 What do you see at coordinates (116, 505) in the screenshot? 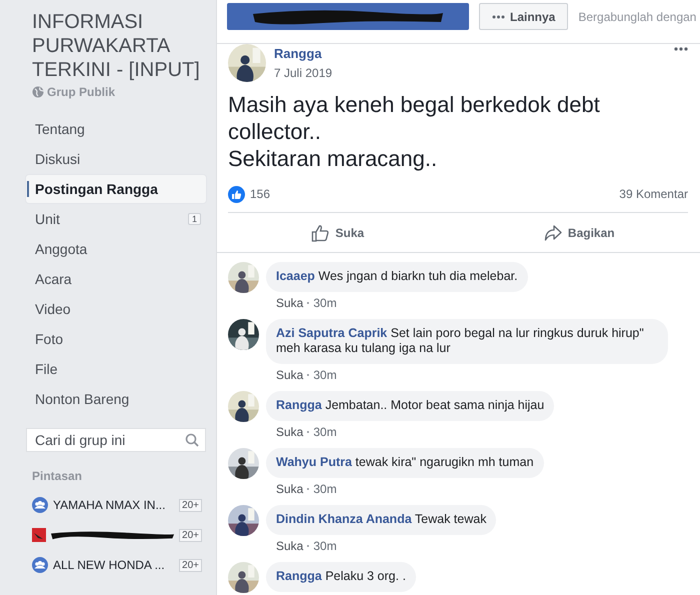
I see `shortcut-item: YAMAHA NMAX IN... 20+` at bounding box center [116, 505].